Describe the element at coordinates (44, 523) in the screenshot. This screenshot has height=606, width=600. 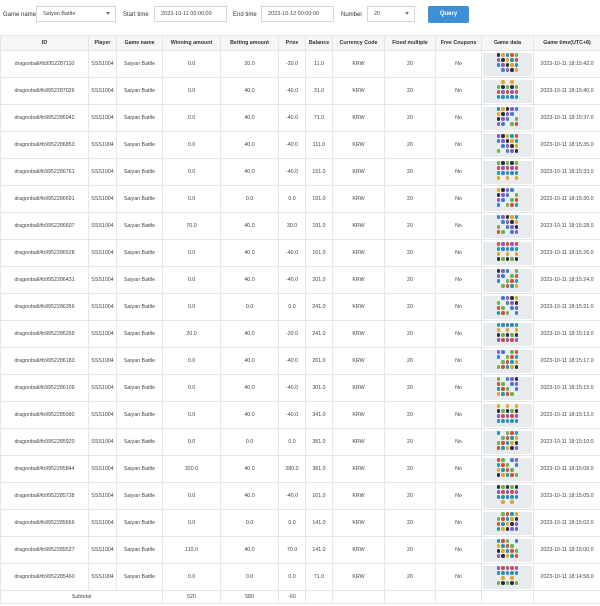
I see `cell-id: dragonball#b9952285669` at that location.